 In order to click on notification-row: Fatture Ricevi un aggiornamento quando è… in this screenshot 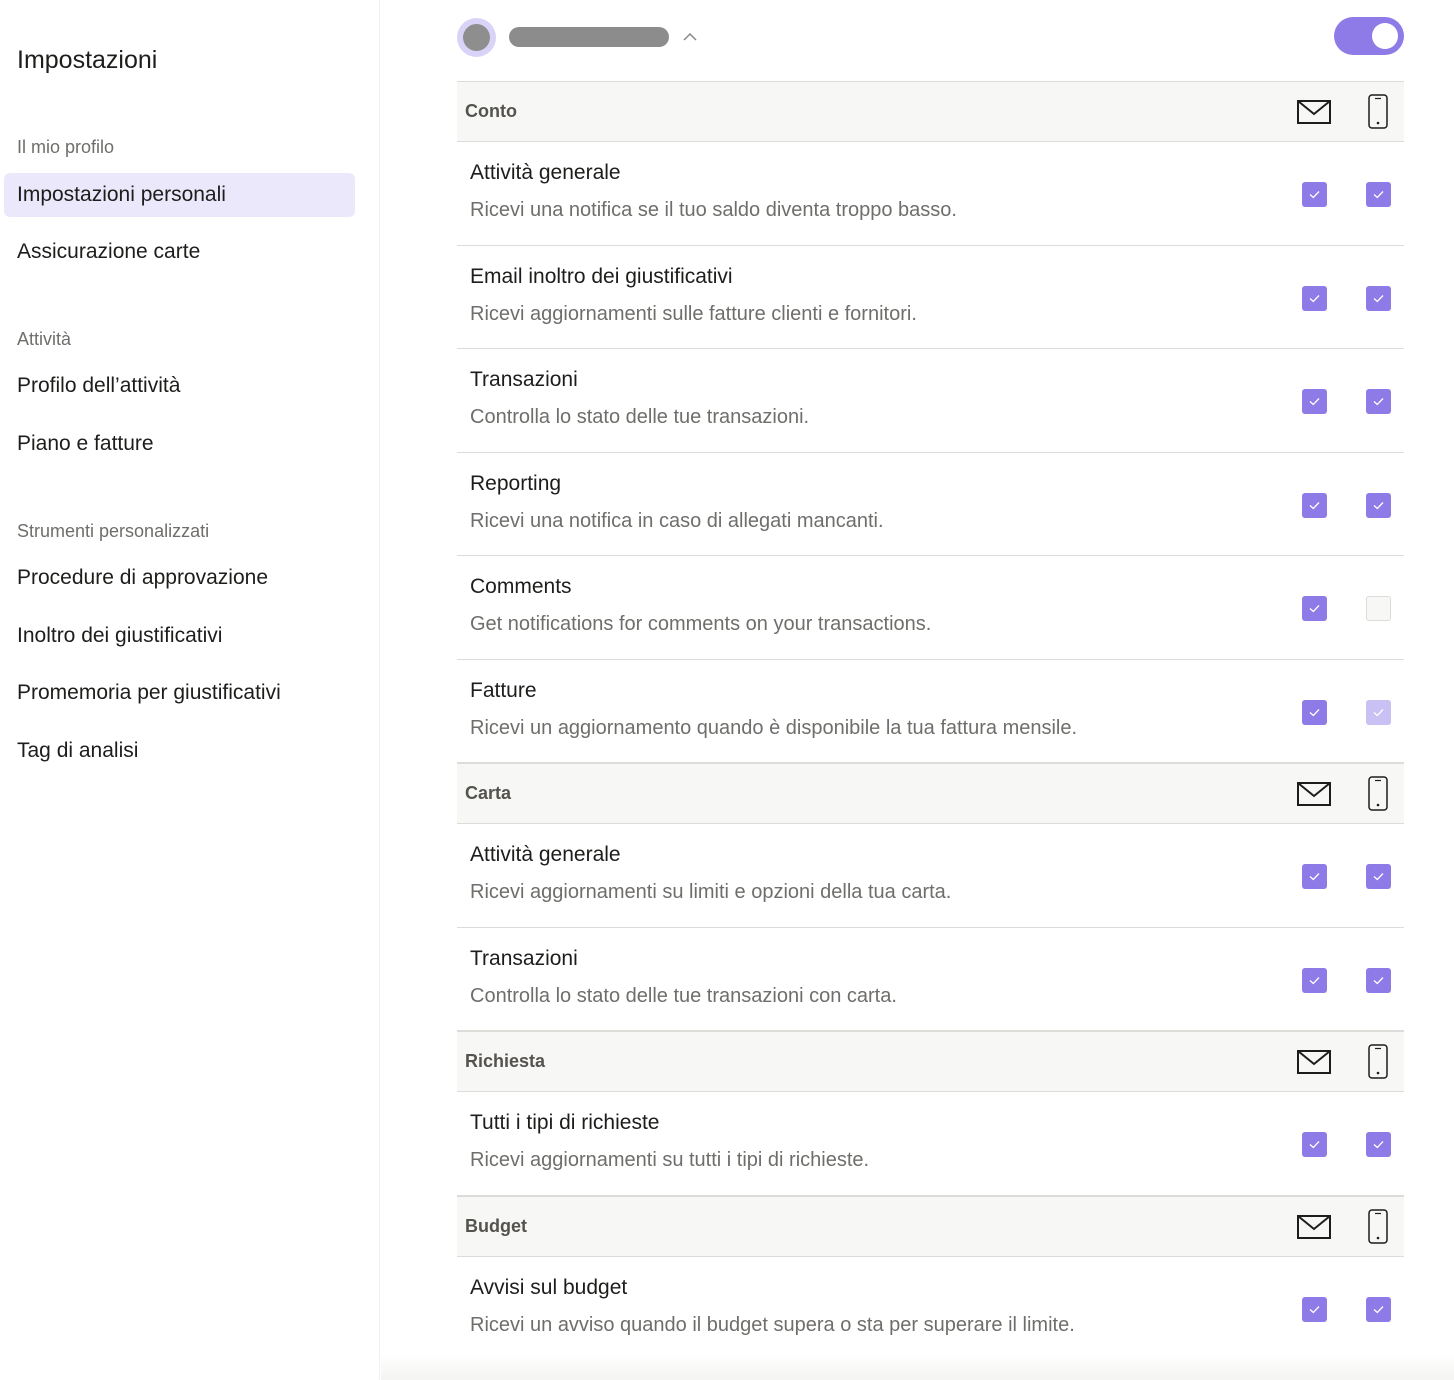, I will do `click(930, 711)`.